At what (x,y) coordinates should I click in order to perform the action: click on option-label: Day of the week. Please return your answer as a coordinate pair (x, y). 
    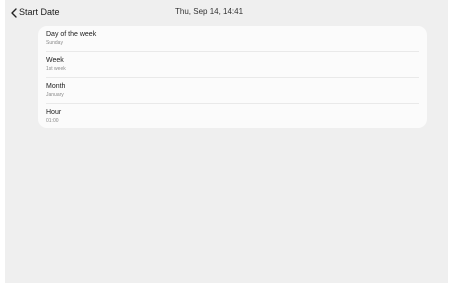
    Looking at the image, I should click on (71, 34).